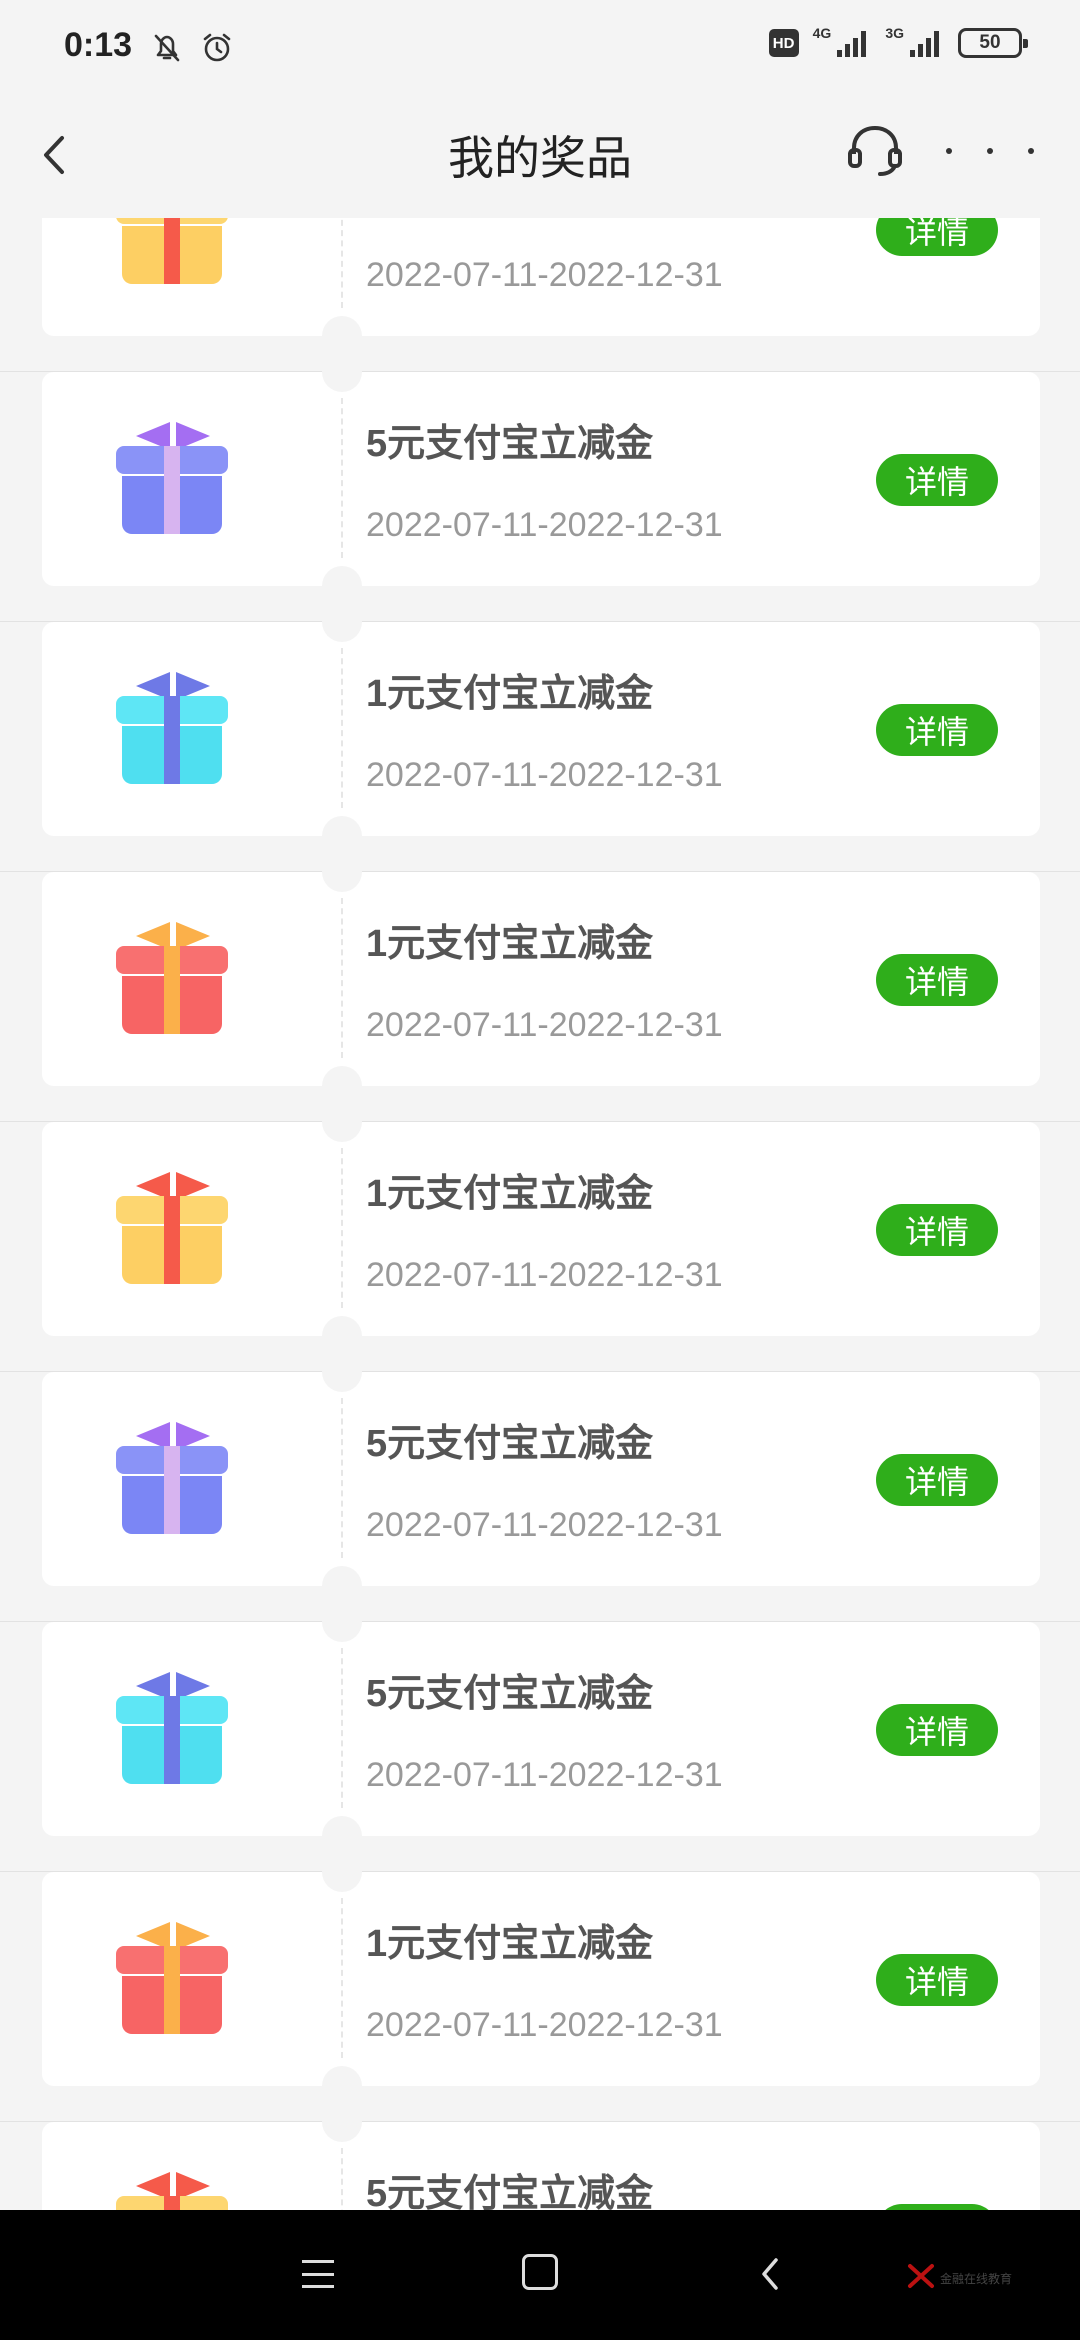 The width and height of the screenshot is (1080, 2340). What do you see at coordinates (98, 45) in the screenshot?
I see `status-time: 0:13` at bounding box center [98, 45].